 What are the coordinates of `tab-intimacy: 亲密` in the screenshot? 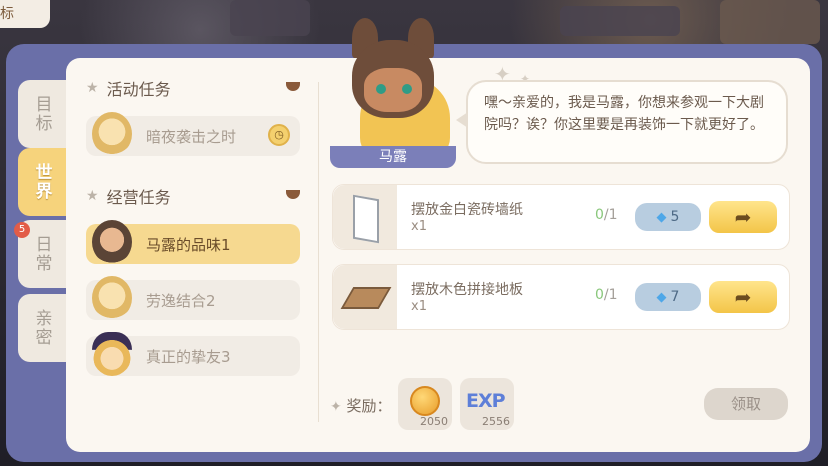 It's located at (42, 328).